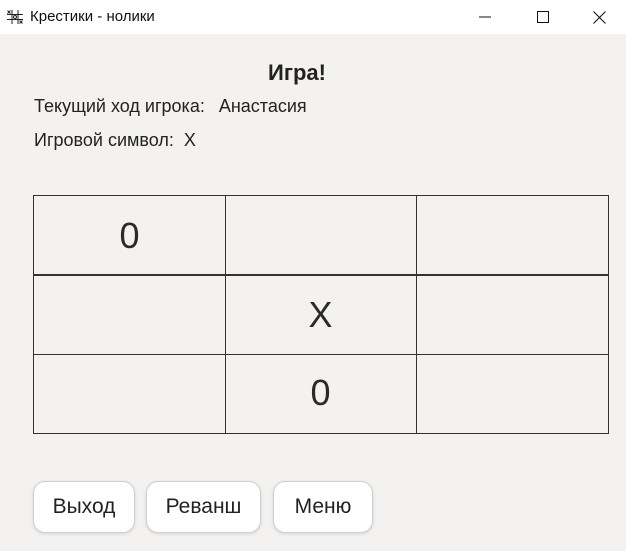 The width and height of the screenshot is (626, 551). What do you see at coordinates (15, 17) in the screenshot?
I see `app-icon` at bounding box center [15, 17].